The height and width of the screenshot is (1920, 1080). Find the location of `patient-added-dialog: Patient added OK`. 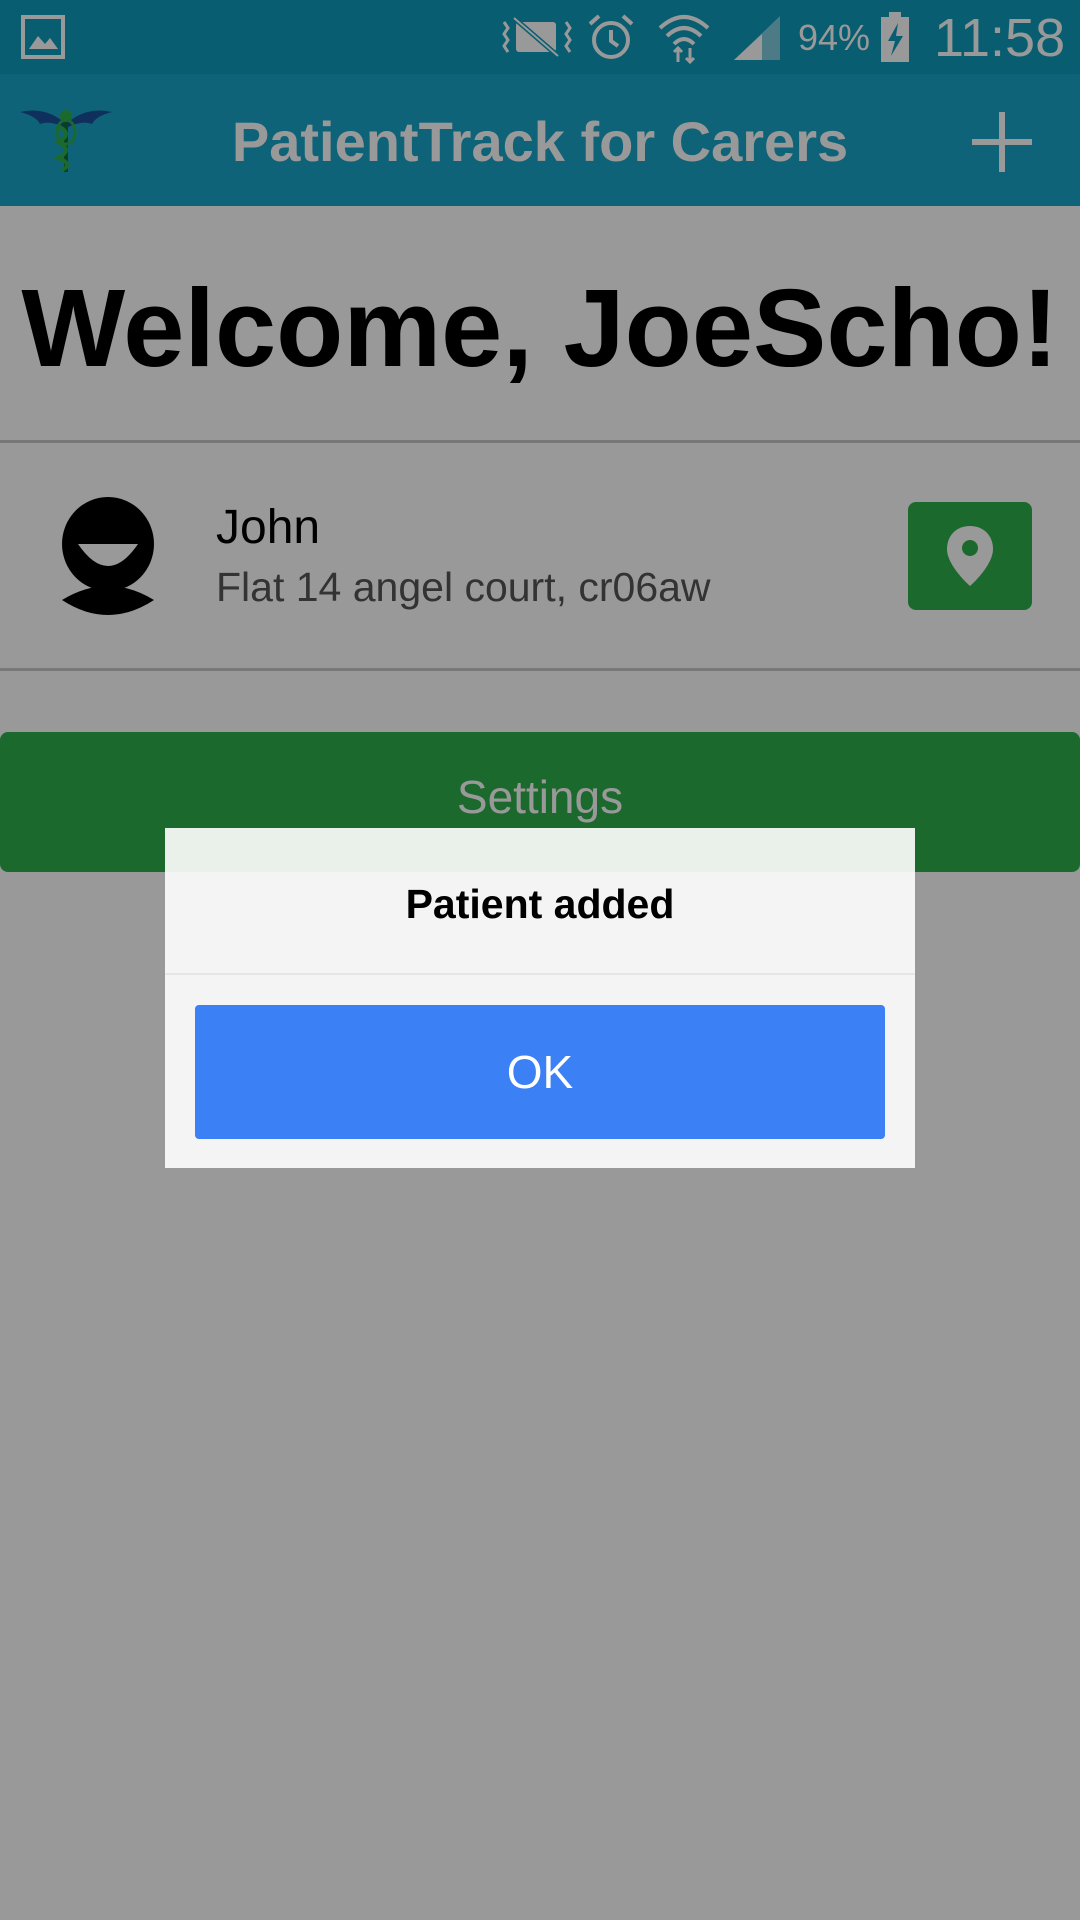

patient-added-dialog: Patient added OK is located at coordinates (540, 998).